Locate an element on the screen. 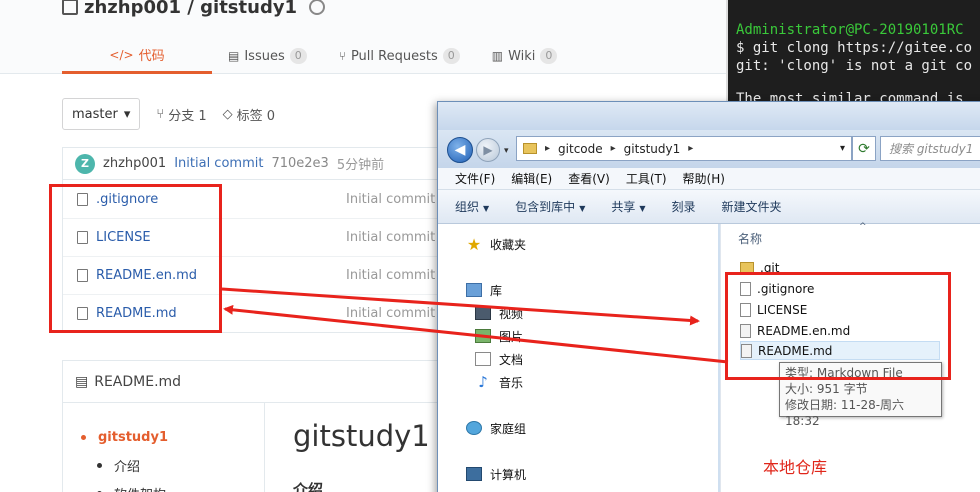 The width and height of the screenshot is (980, 492). toc-label: 软件架构 is located at coordinates (140, 488).